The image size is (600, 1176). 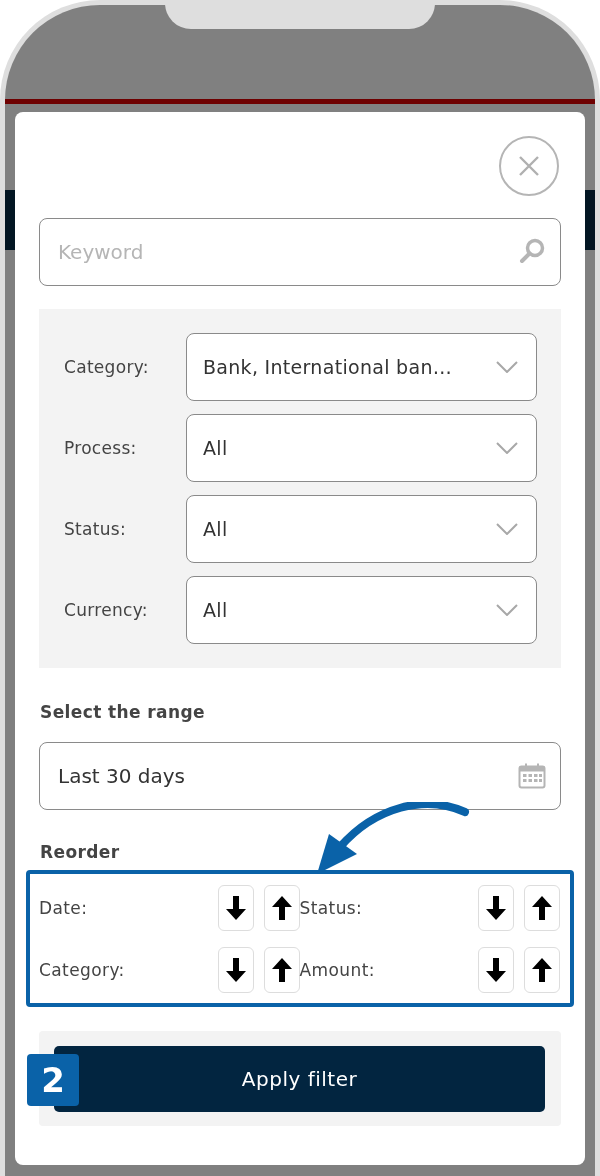 I want to click on sort-label: Date:, so click(x=64, y=908).